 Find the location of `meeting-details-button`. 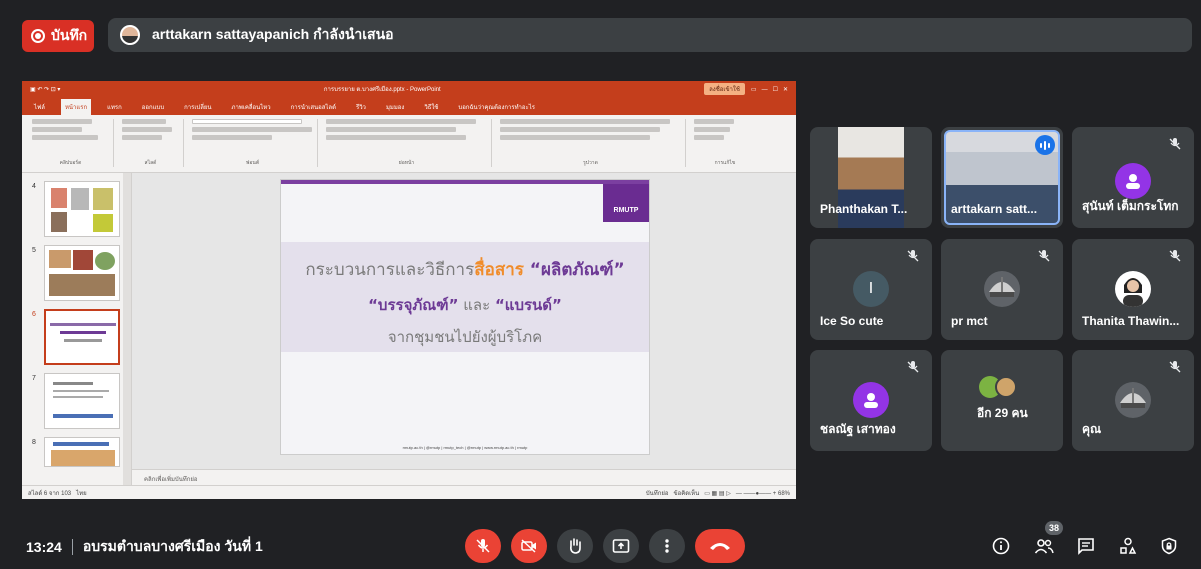

meeting-details-button is located at coordinates (1001, 546).